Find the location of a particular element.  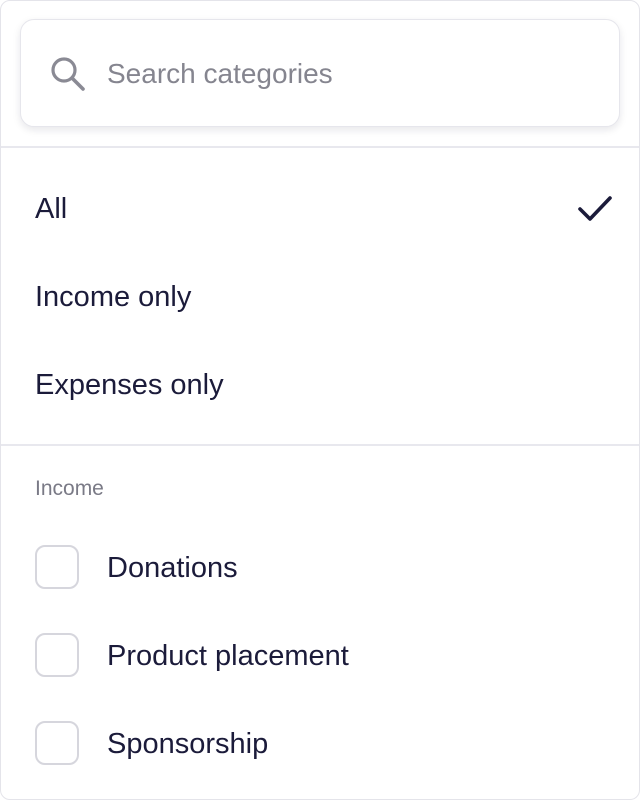

category-label: Donations is located at coordinates (172, 568).